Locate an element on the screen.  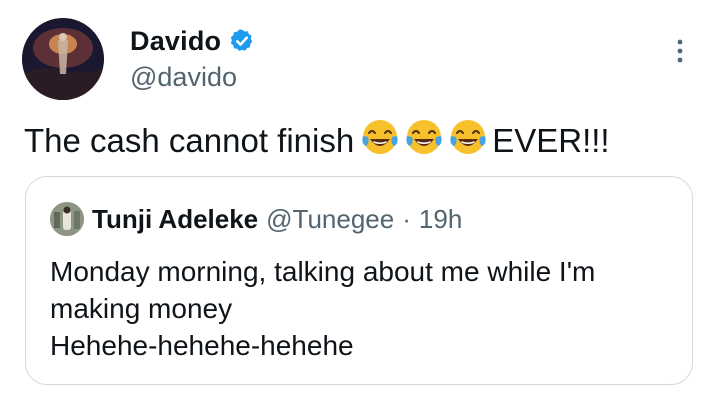
author-handle: @davido is located at coordinates (183, 77).